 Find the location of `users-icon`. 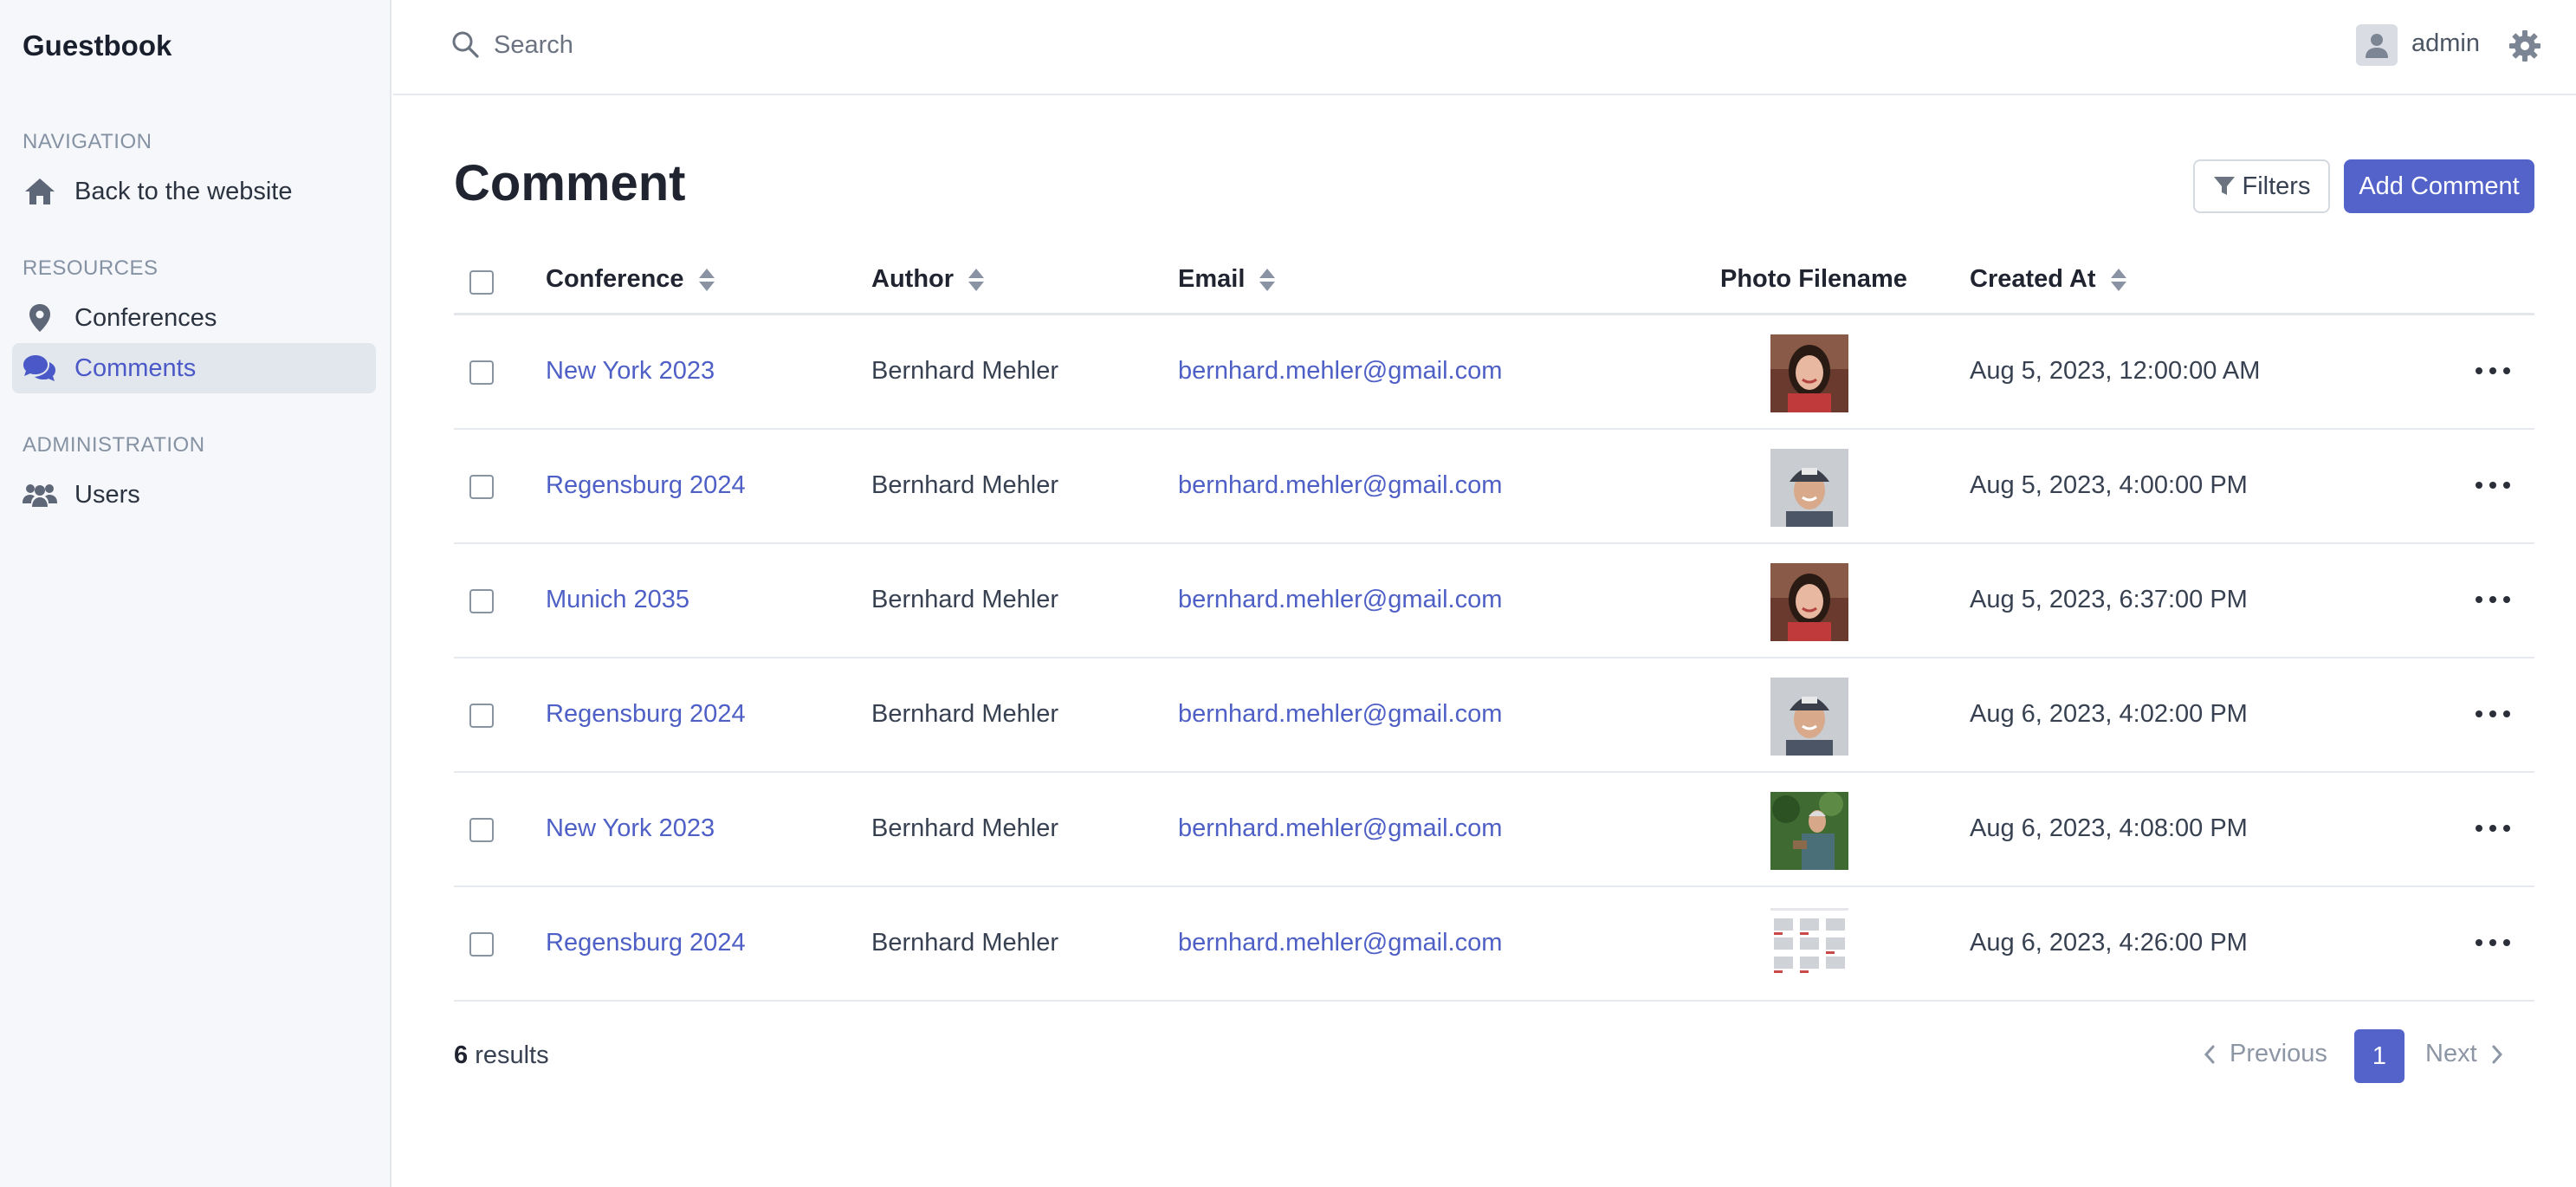

users-icon is located at coordinates (40, 495).